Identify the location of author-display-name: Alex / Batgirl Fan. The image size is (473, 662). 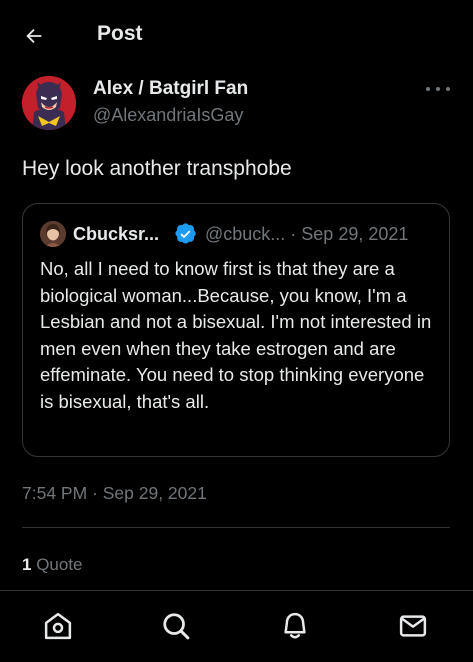
(170, 89).